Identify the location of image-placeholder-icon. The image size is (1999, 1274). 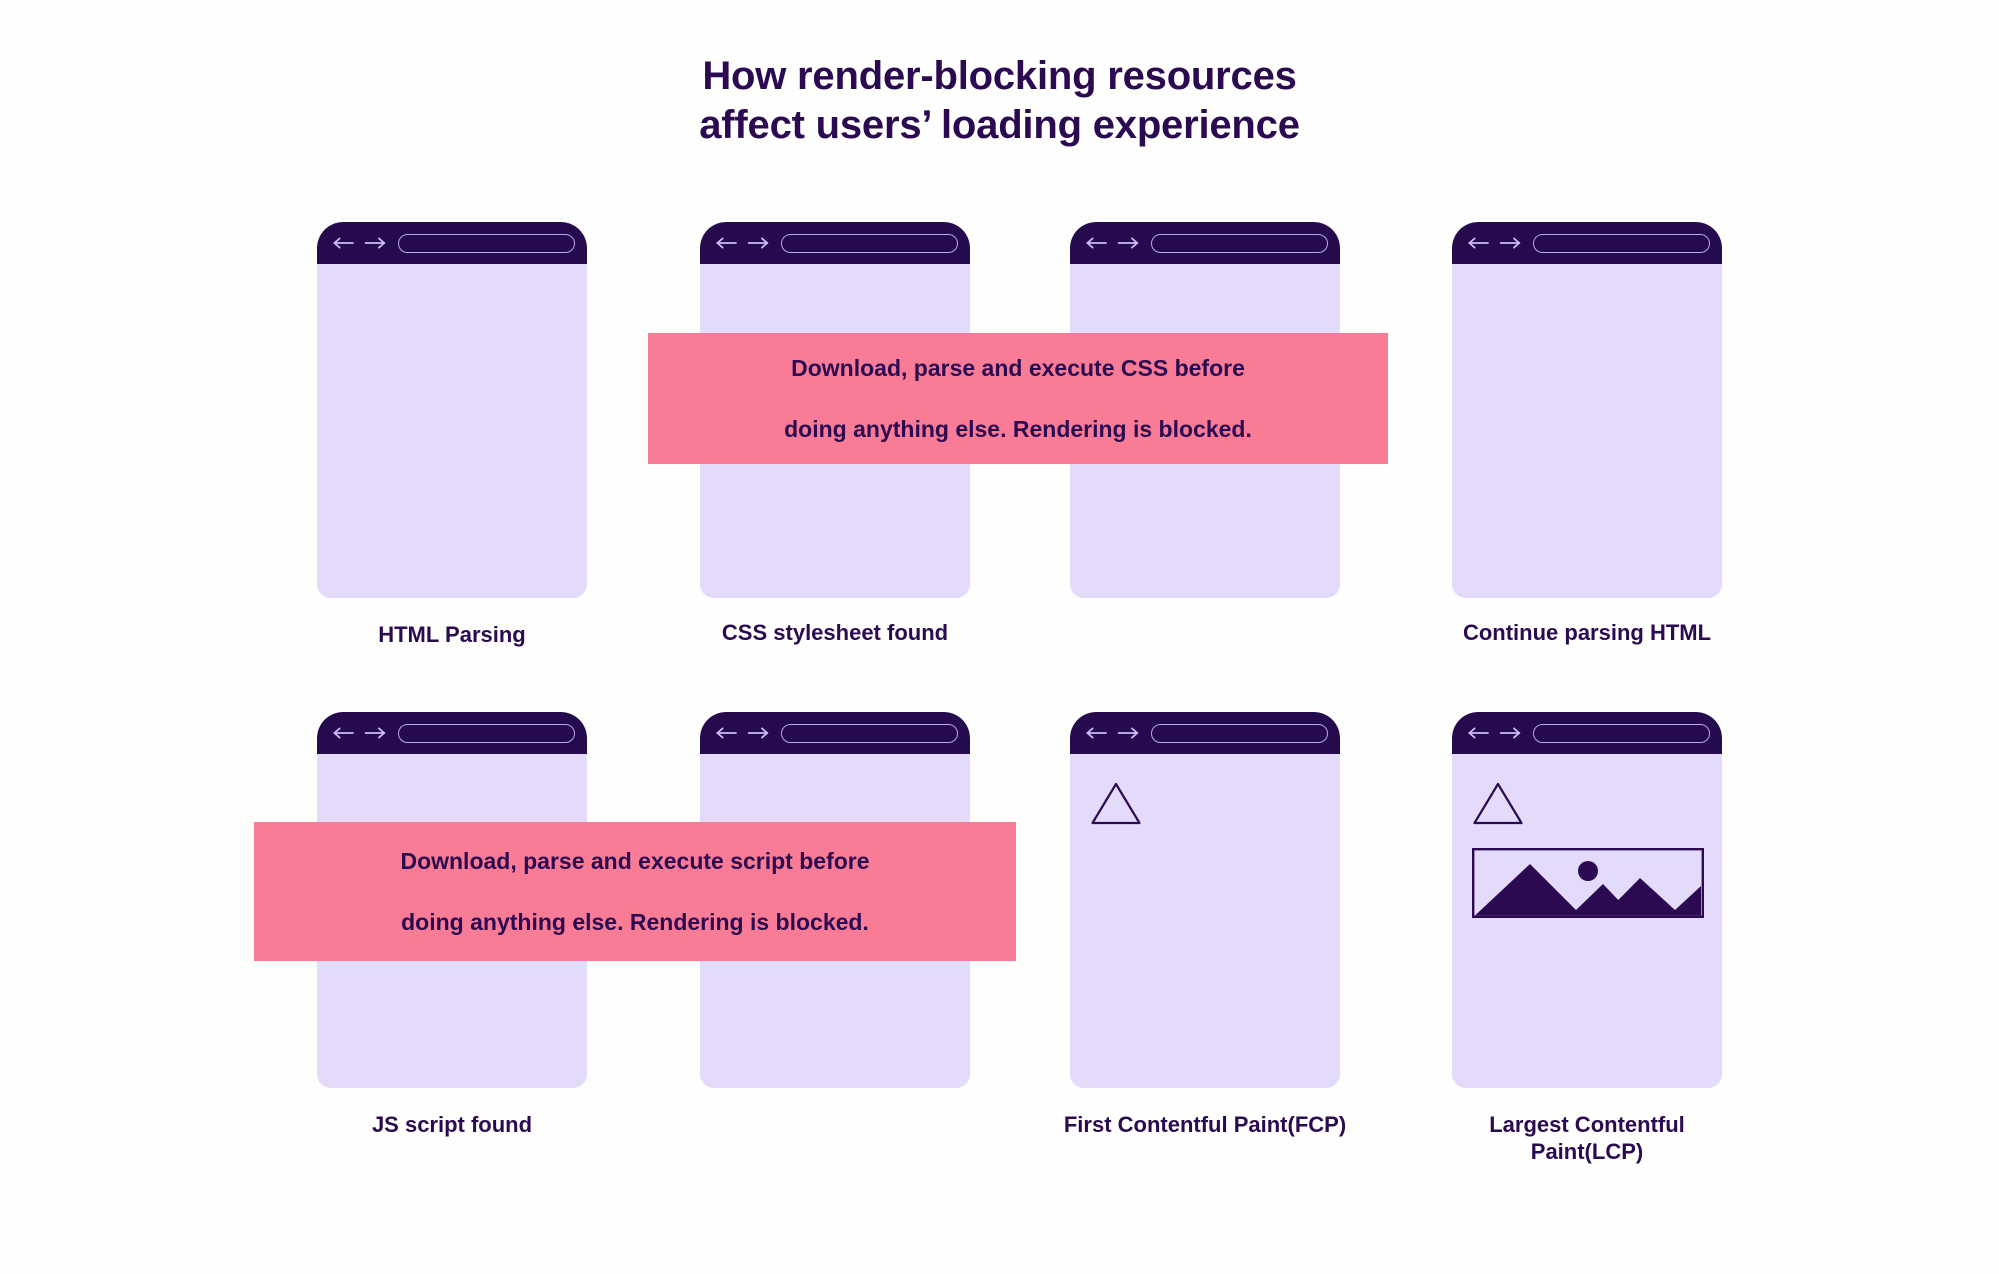
(1588, 883).